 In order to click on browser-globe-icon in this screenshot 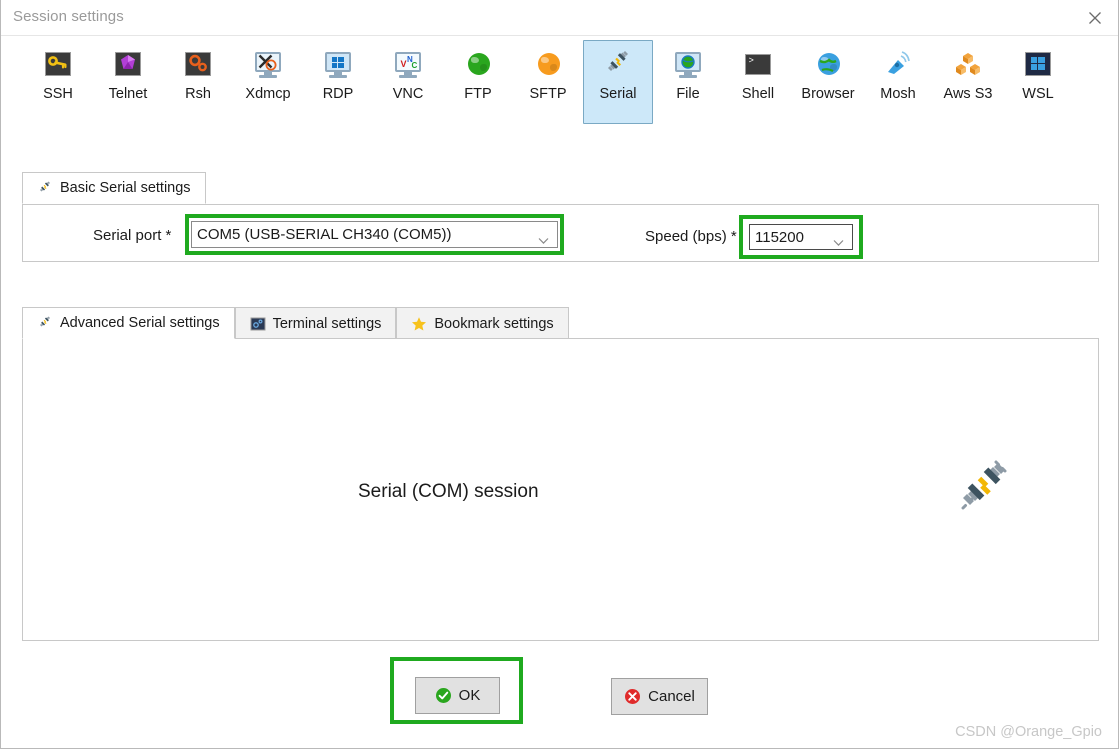, I will do `click(828, 64)`.